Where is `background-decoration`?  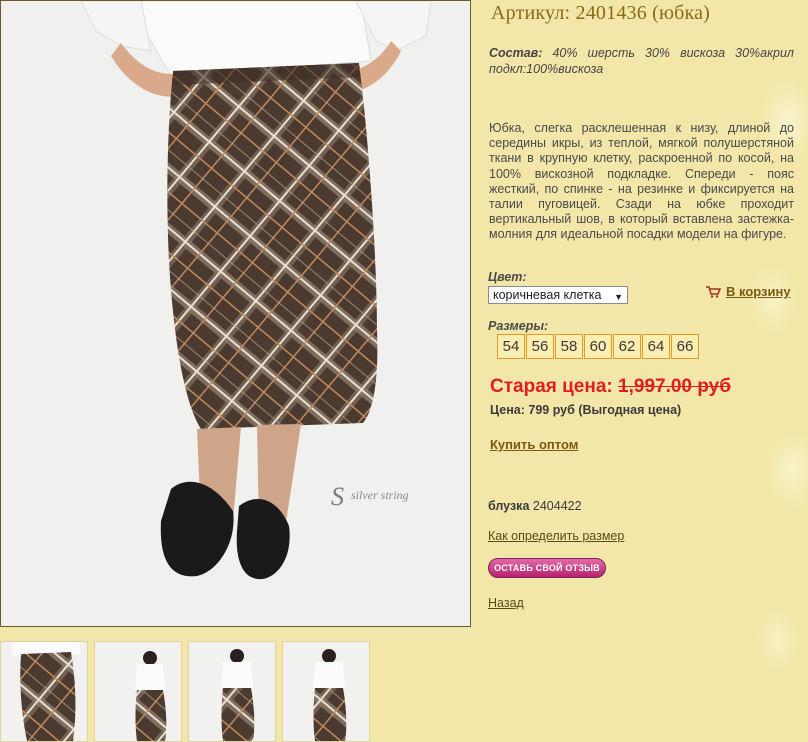
background-decoration is located at coordinates (763, 371).